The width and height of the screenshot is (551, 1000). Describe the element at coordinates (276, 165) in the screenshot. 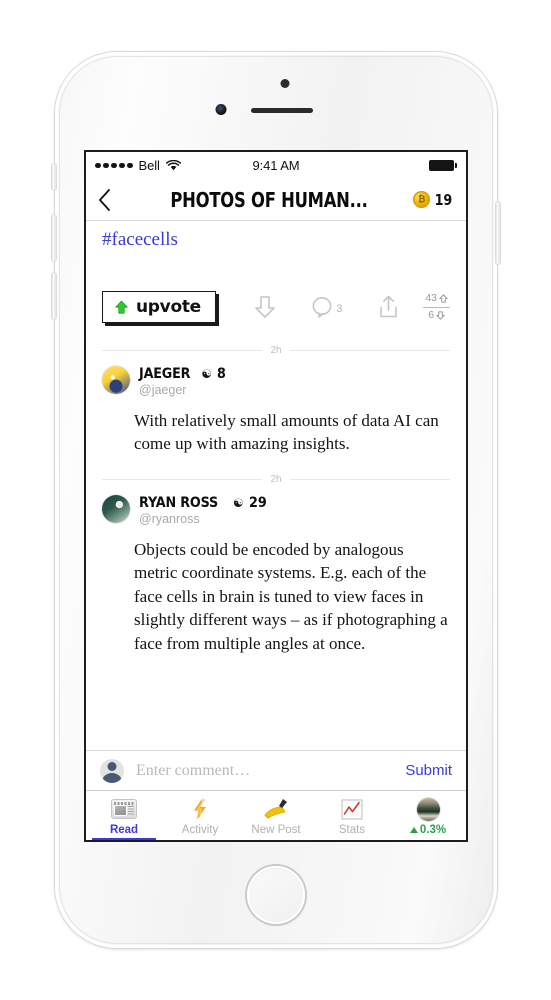

I see `status-bar: Bell 9:41 AM` at that location.